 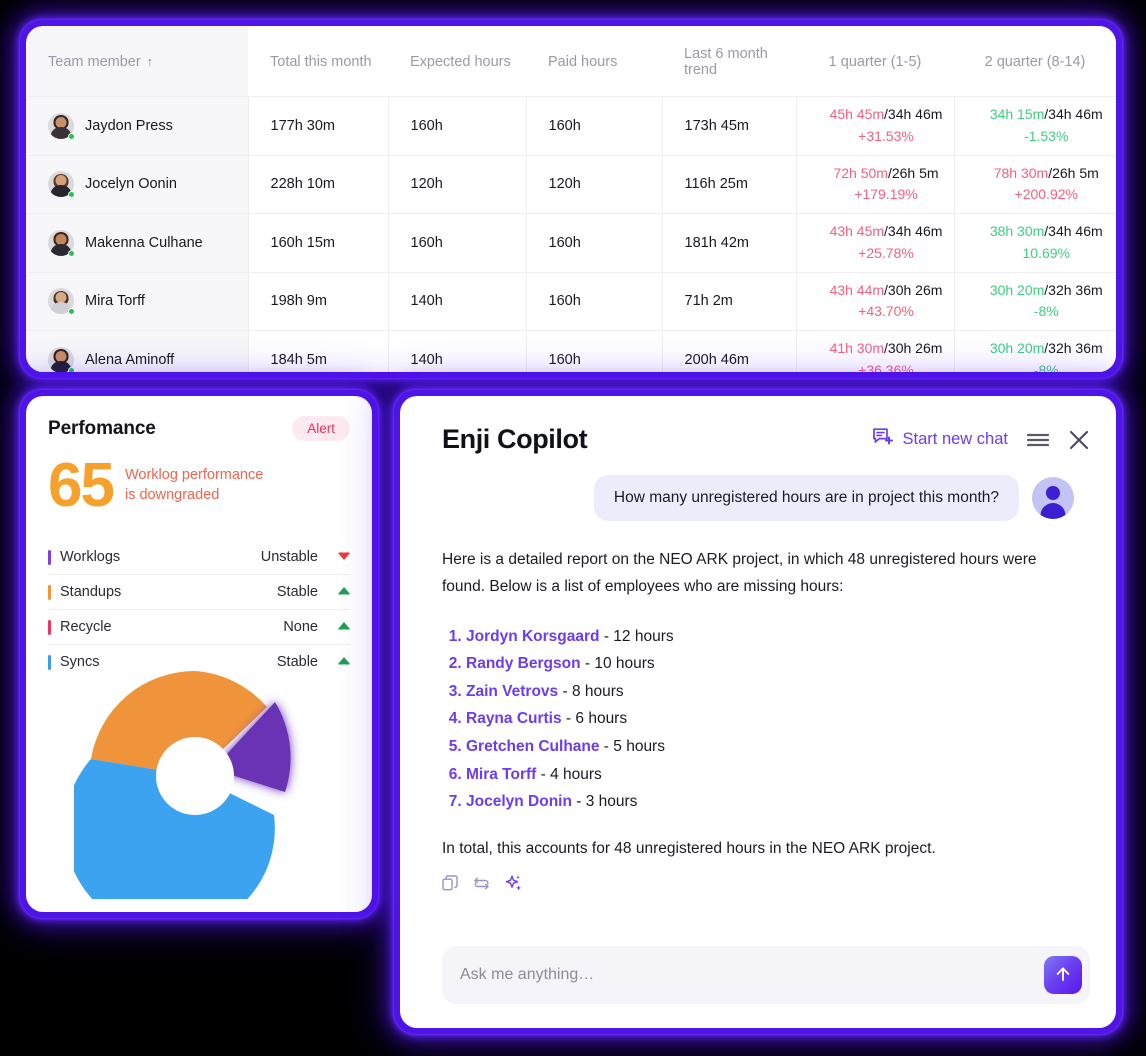 I want to click on cell-team-member: Jocelyn Oonin, so click(x=137, y=184).